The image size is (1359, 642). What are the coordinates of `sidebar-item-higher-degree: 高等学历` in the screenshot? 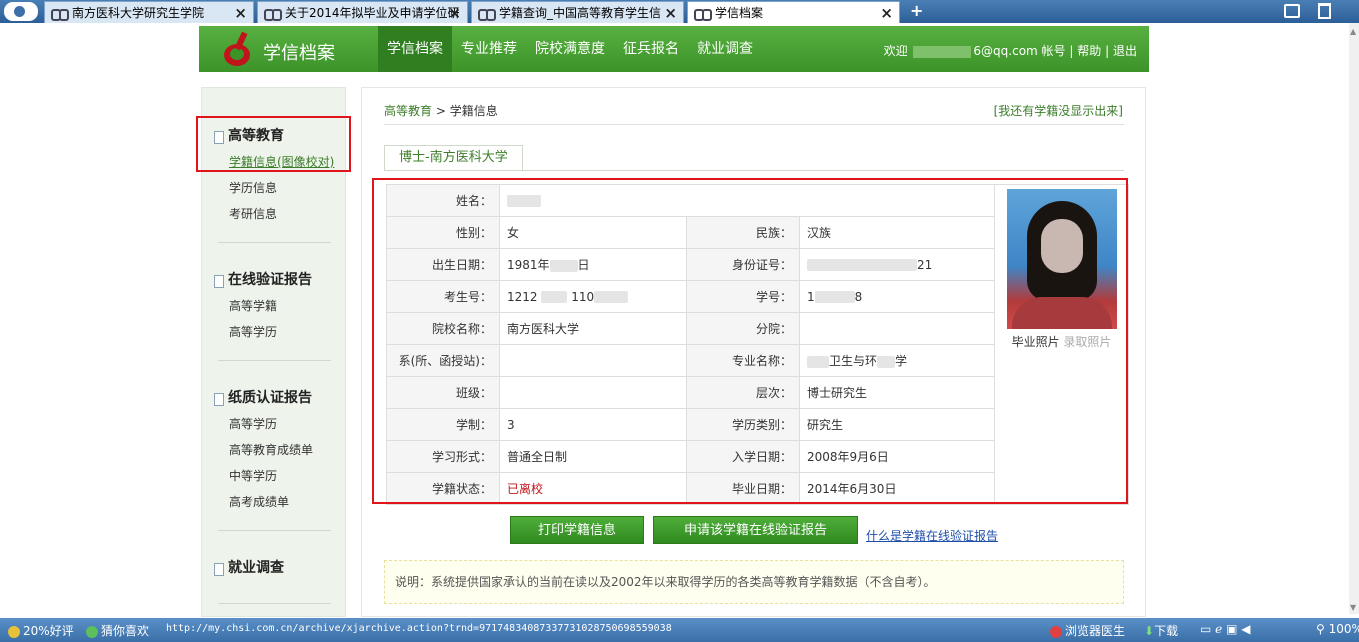 It's located at (253, 331).